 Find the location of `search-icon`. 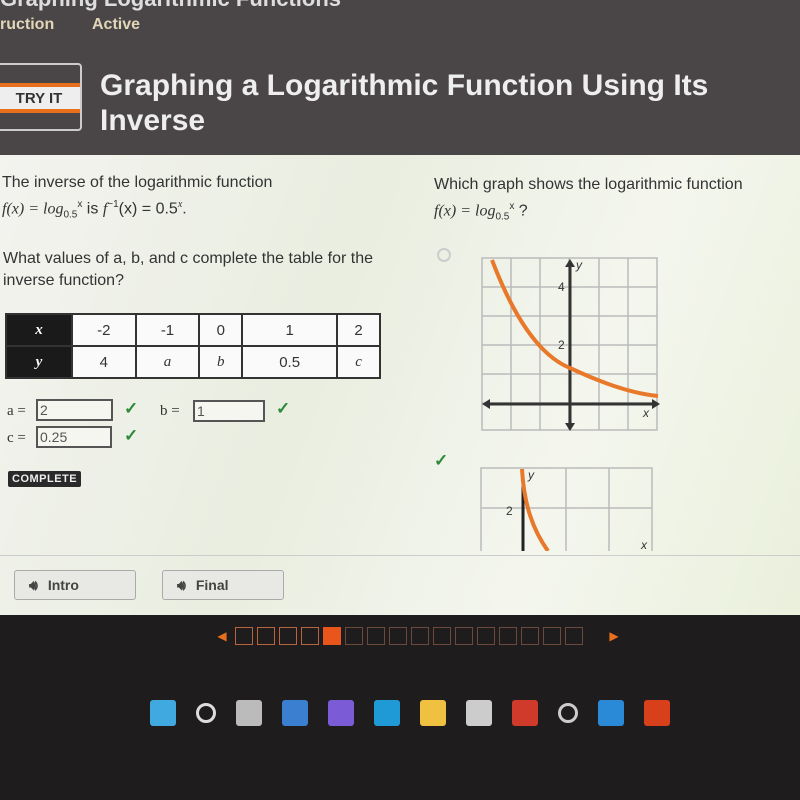

search-icon is located at coordinates (206, 713).